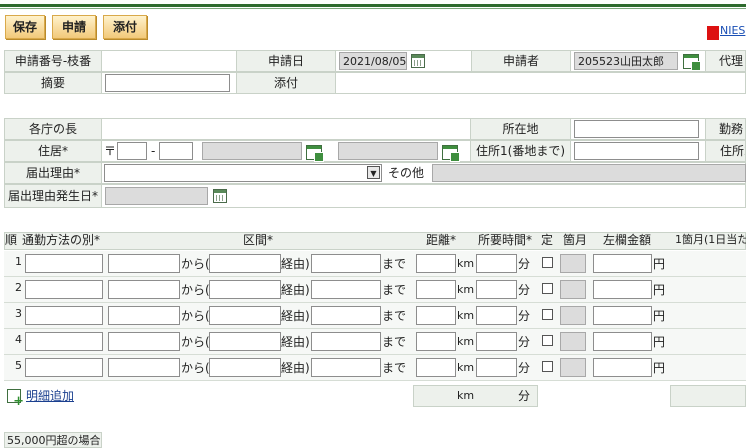  What do you see at coordinates (156, 196) in the screenshot?
I see `reason-date-field` at bounding box center [156, 196].